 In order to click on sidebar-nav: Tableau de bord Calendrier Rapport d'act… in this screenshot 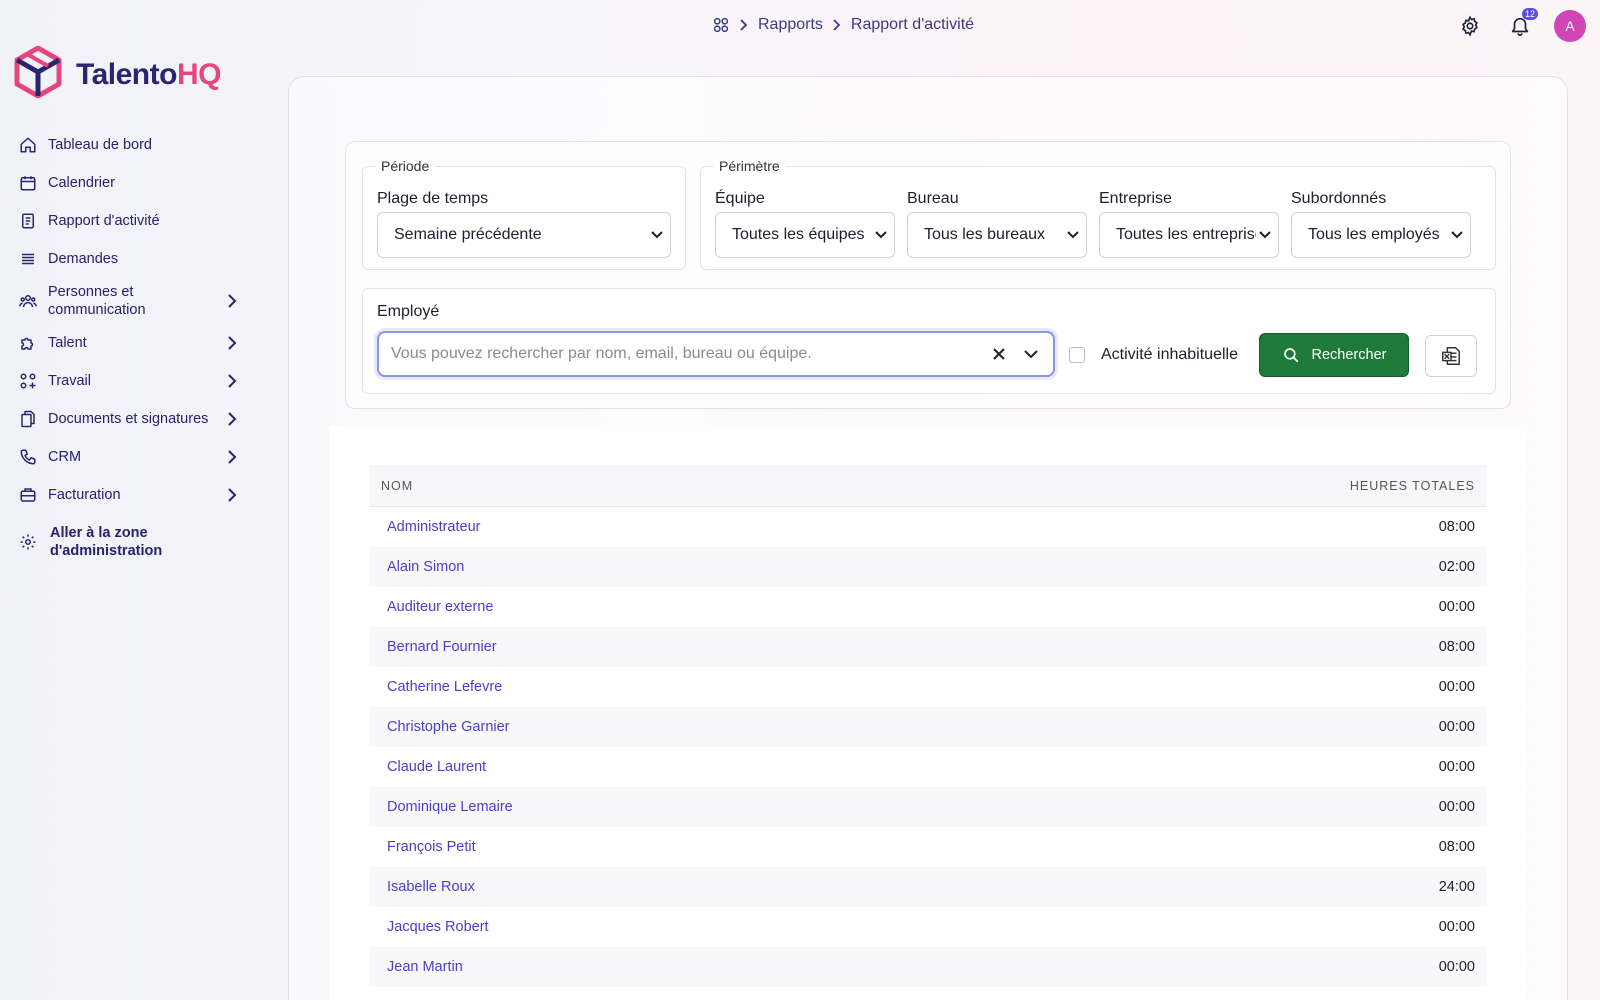, I will do `click(125, 345)`.